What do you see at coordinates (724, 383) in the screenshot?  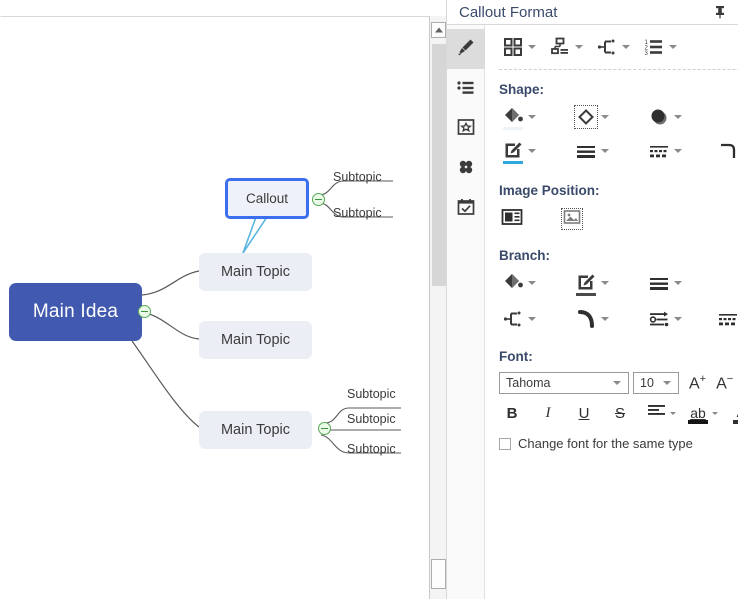 I see `decrease-font-size-button: A−` at bounding box center [724, 383].